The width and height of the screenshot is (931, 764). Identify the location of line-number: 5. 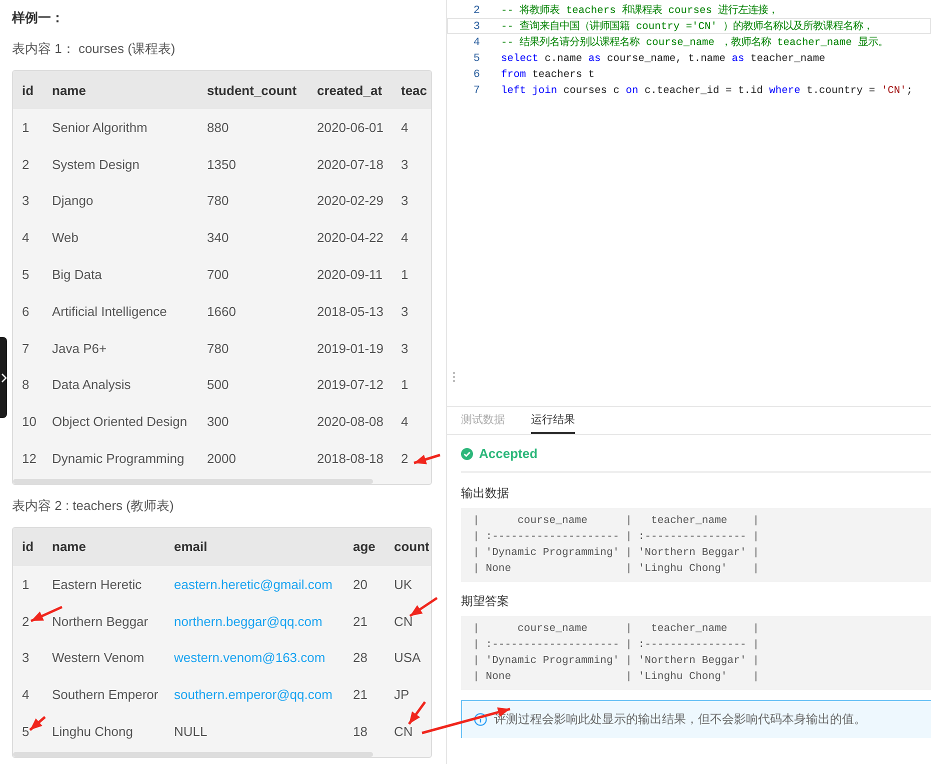
(476, 58).